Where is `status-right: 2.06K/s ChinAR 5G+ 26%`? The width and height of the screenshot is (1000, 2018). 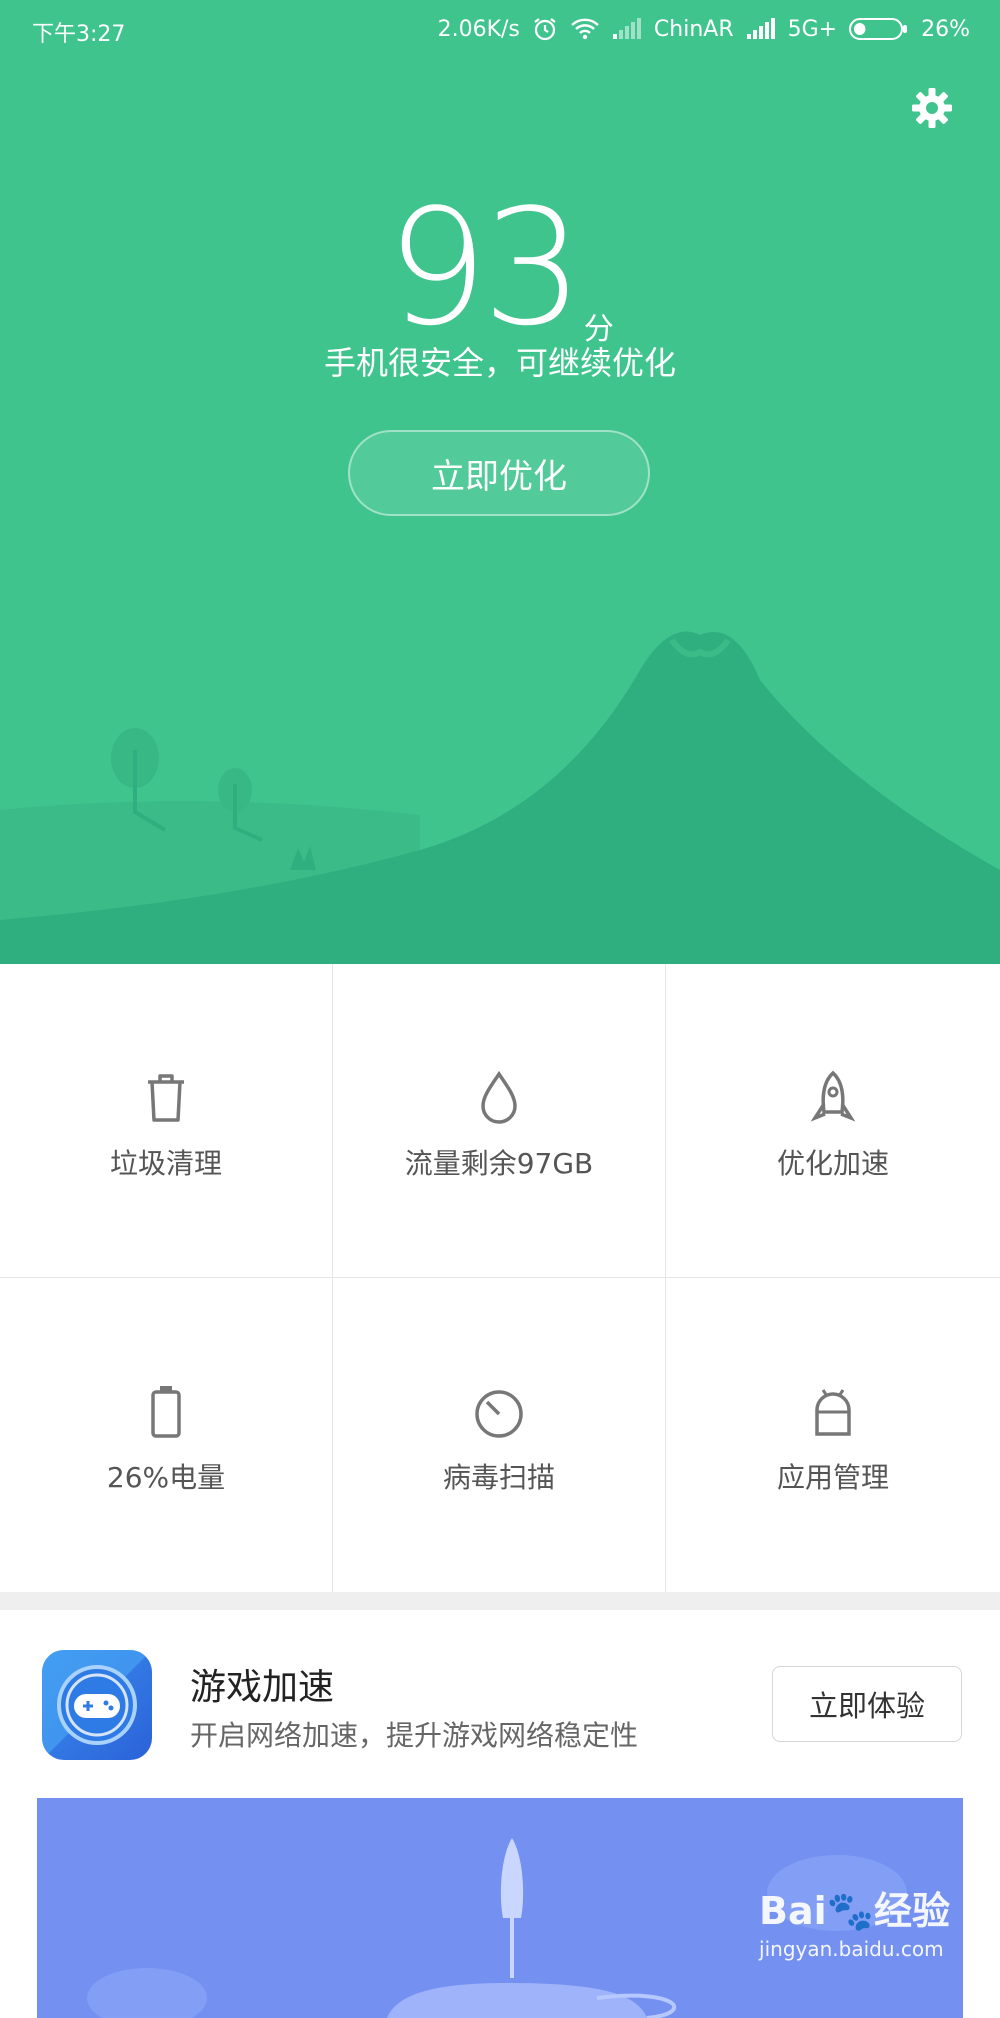 status-right: 2.06K/s ChinAR 5G+ 26% is located at coordinates (704, 29).